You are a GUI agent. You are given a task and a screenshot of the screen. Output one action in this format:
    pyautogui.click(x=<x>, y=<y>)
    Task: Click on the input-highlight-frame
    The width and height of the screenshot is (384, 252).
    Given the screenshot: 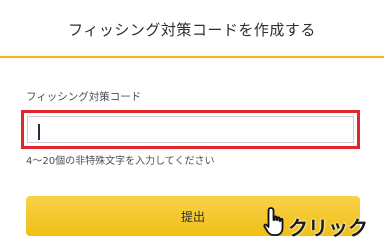 What is the action you would take?
    pyautogui.click(x=190, y=129)
    